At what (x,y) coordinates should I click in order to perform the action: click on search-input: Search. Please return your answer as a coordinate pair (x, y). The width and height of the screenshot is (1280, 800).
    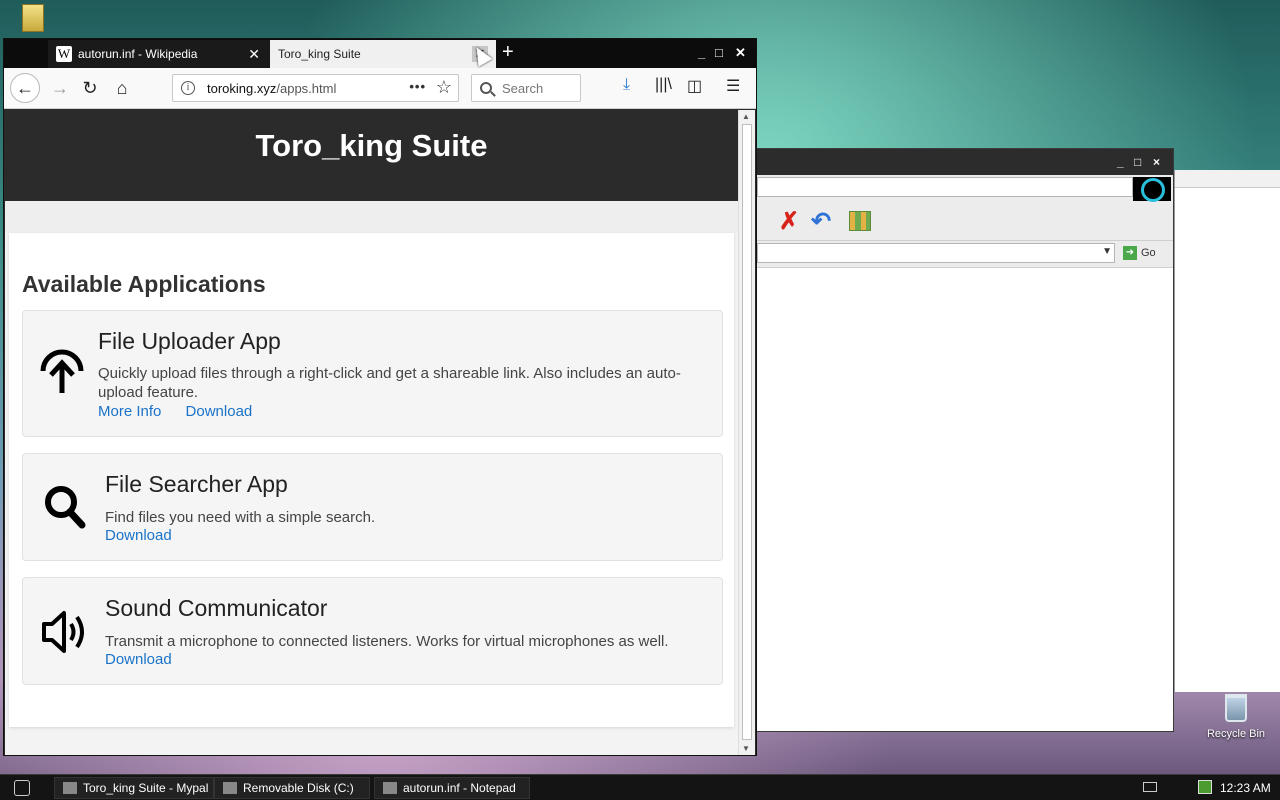
    Looking at the image, I should click on (526, 88).